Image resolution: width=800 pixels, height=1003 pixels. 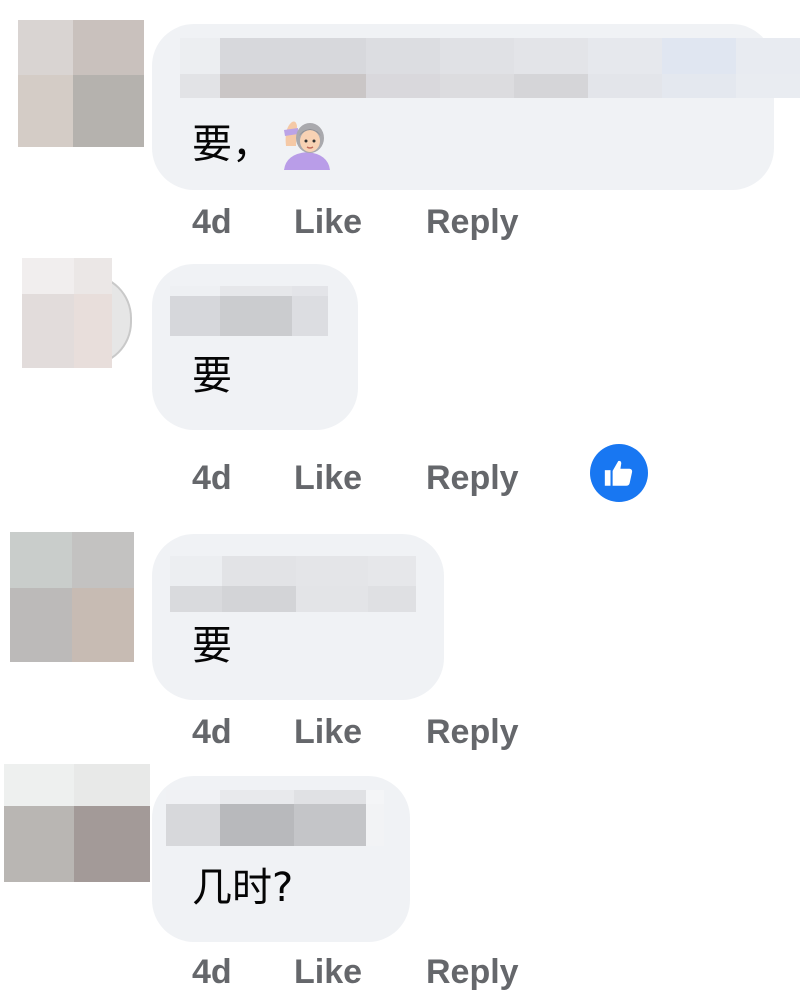 I want to click on avatar, so click(x=77, y=313).